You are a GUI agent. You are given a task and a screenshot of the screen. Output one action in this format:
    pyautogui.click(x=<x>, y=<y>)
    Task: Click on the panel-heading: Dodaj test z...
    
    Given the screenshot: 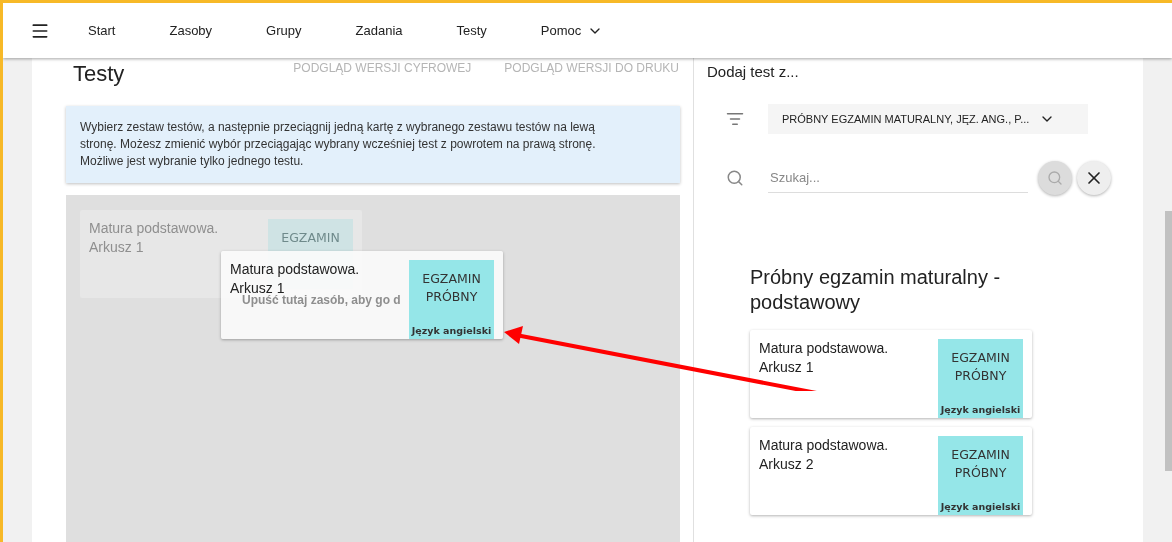 What is the action you would take?
    pyautogui.click(x=753, y=71)
    